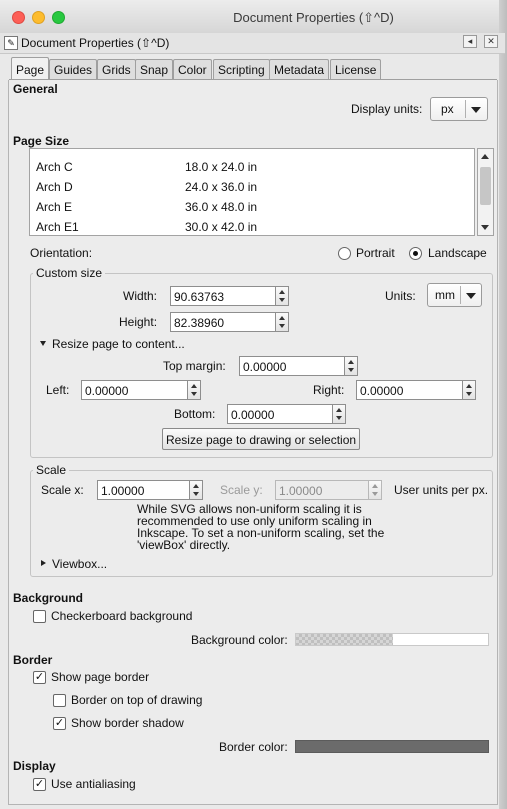 This screenshot has width=507, height=809. What do you see at coordinates (485, 186) in the screenshot?
I see `scroll-thumb` at bounding box center [485, 186].